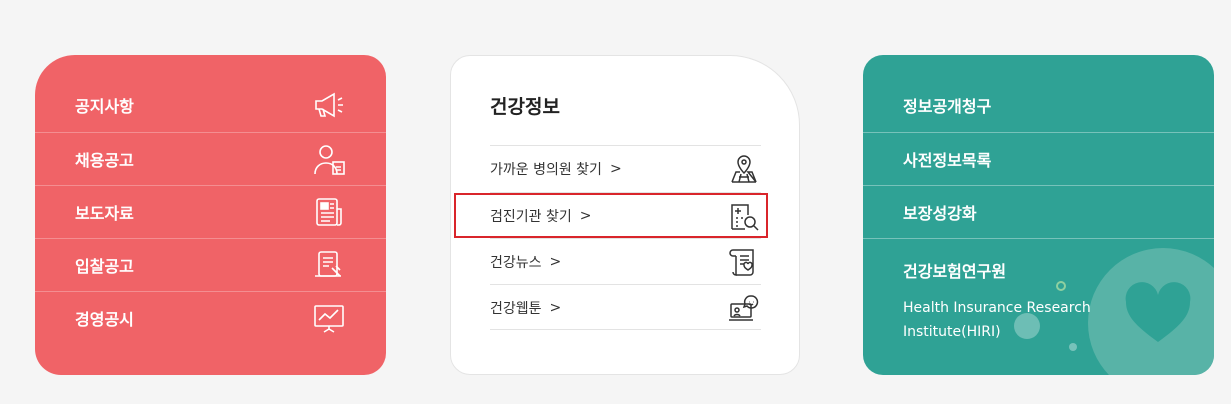  Describe the element at coordinates (104, 106) in the screenshot. I see `menu-item-label: 공지사항` at that location.